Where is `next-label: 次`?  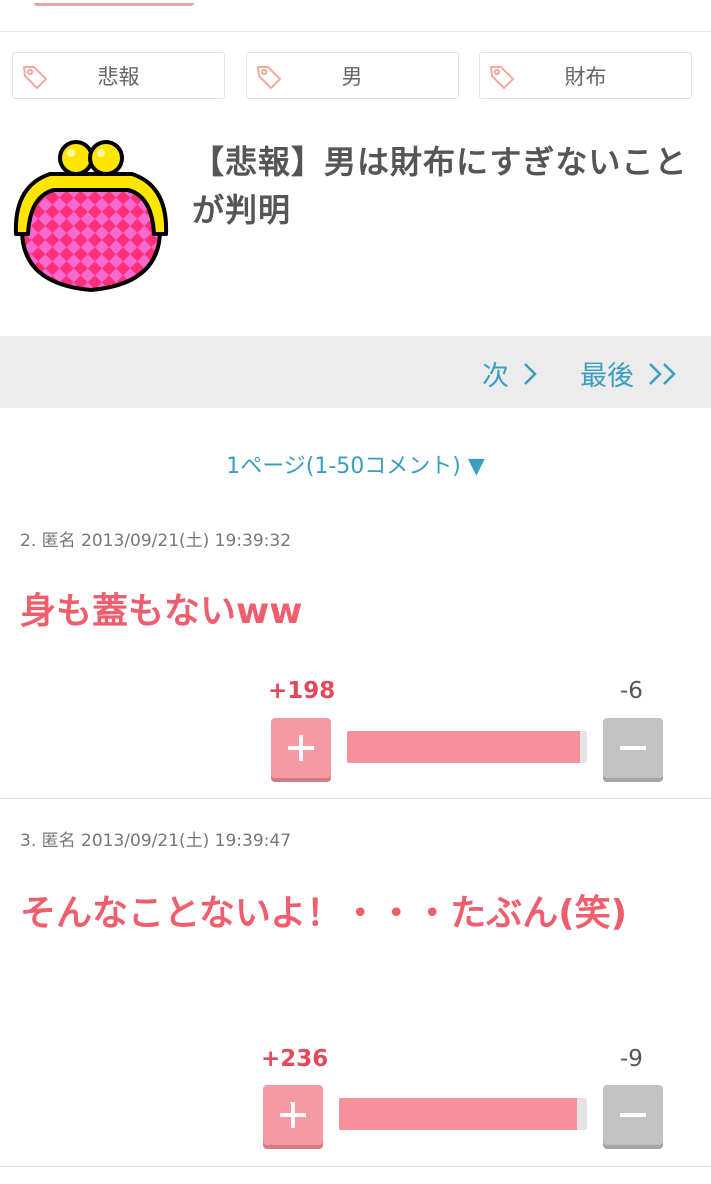
next-label: 次 is located at coordinates (495, 376).